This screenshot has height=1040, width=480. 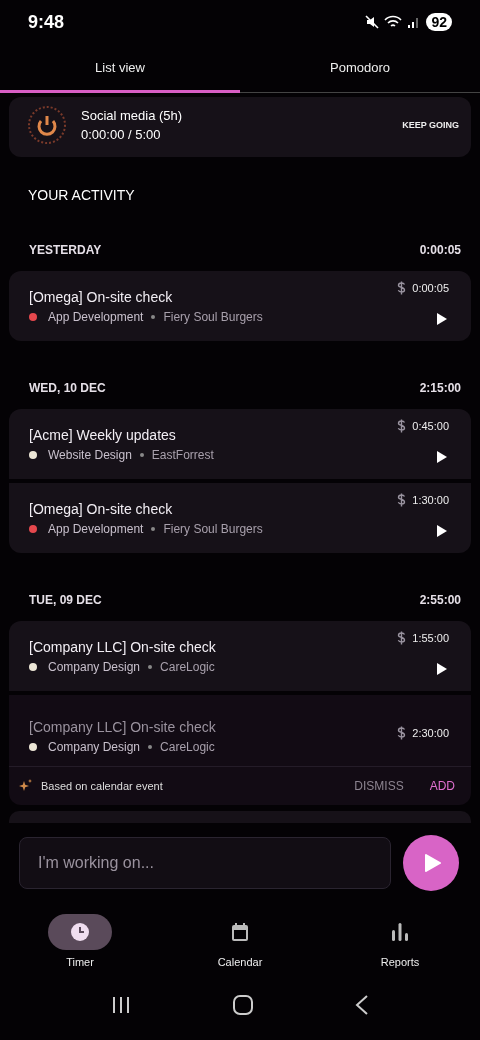 I want to click on day-label: YESTERDAY, so click(x=65, y=250).